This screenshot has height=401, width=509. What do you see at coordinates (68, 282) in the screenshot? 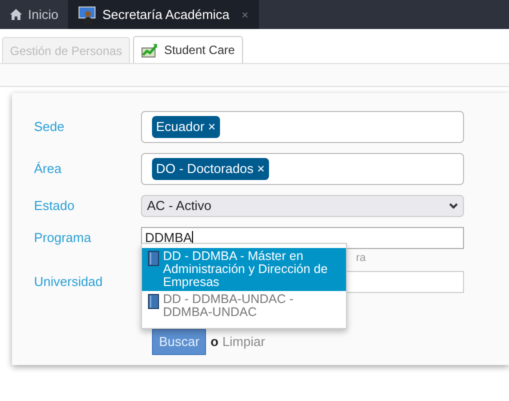
I see `field-label: Universidad` at bounding box center [68, 282].